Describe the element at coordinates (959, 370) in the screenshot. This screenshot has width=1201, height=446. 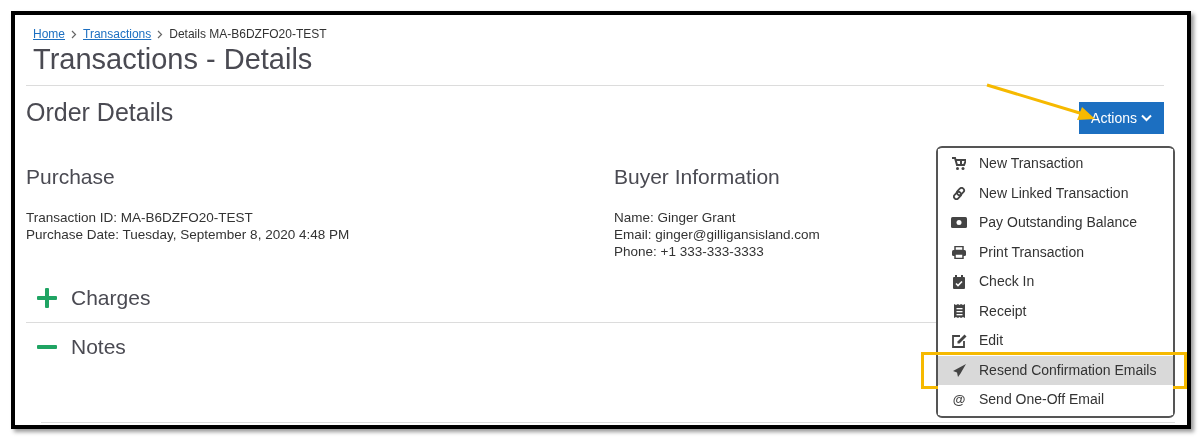
I see `paper-plane-icon` at that location.